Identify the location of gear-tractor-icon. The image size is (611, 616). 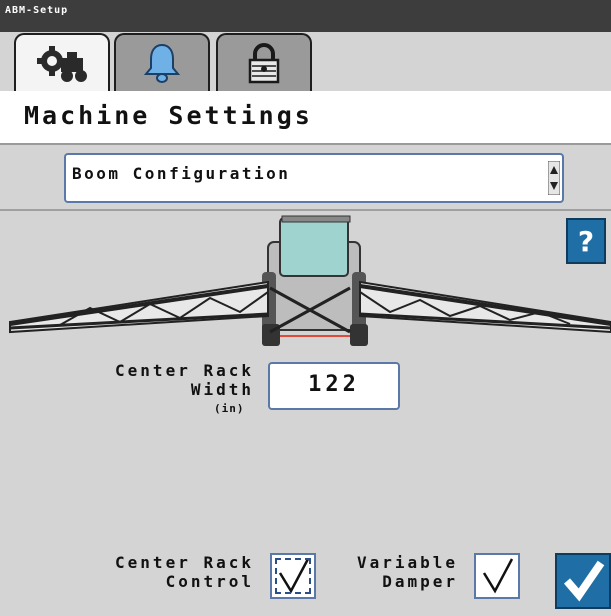
(62, 64).